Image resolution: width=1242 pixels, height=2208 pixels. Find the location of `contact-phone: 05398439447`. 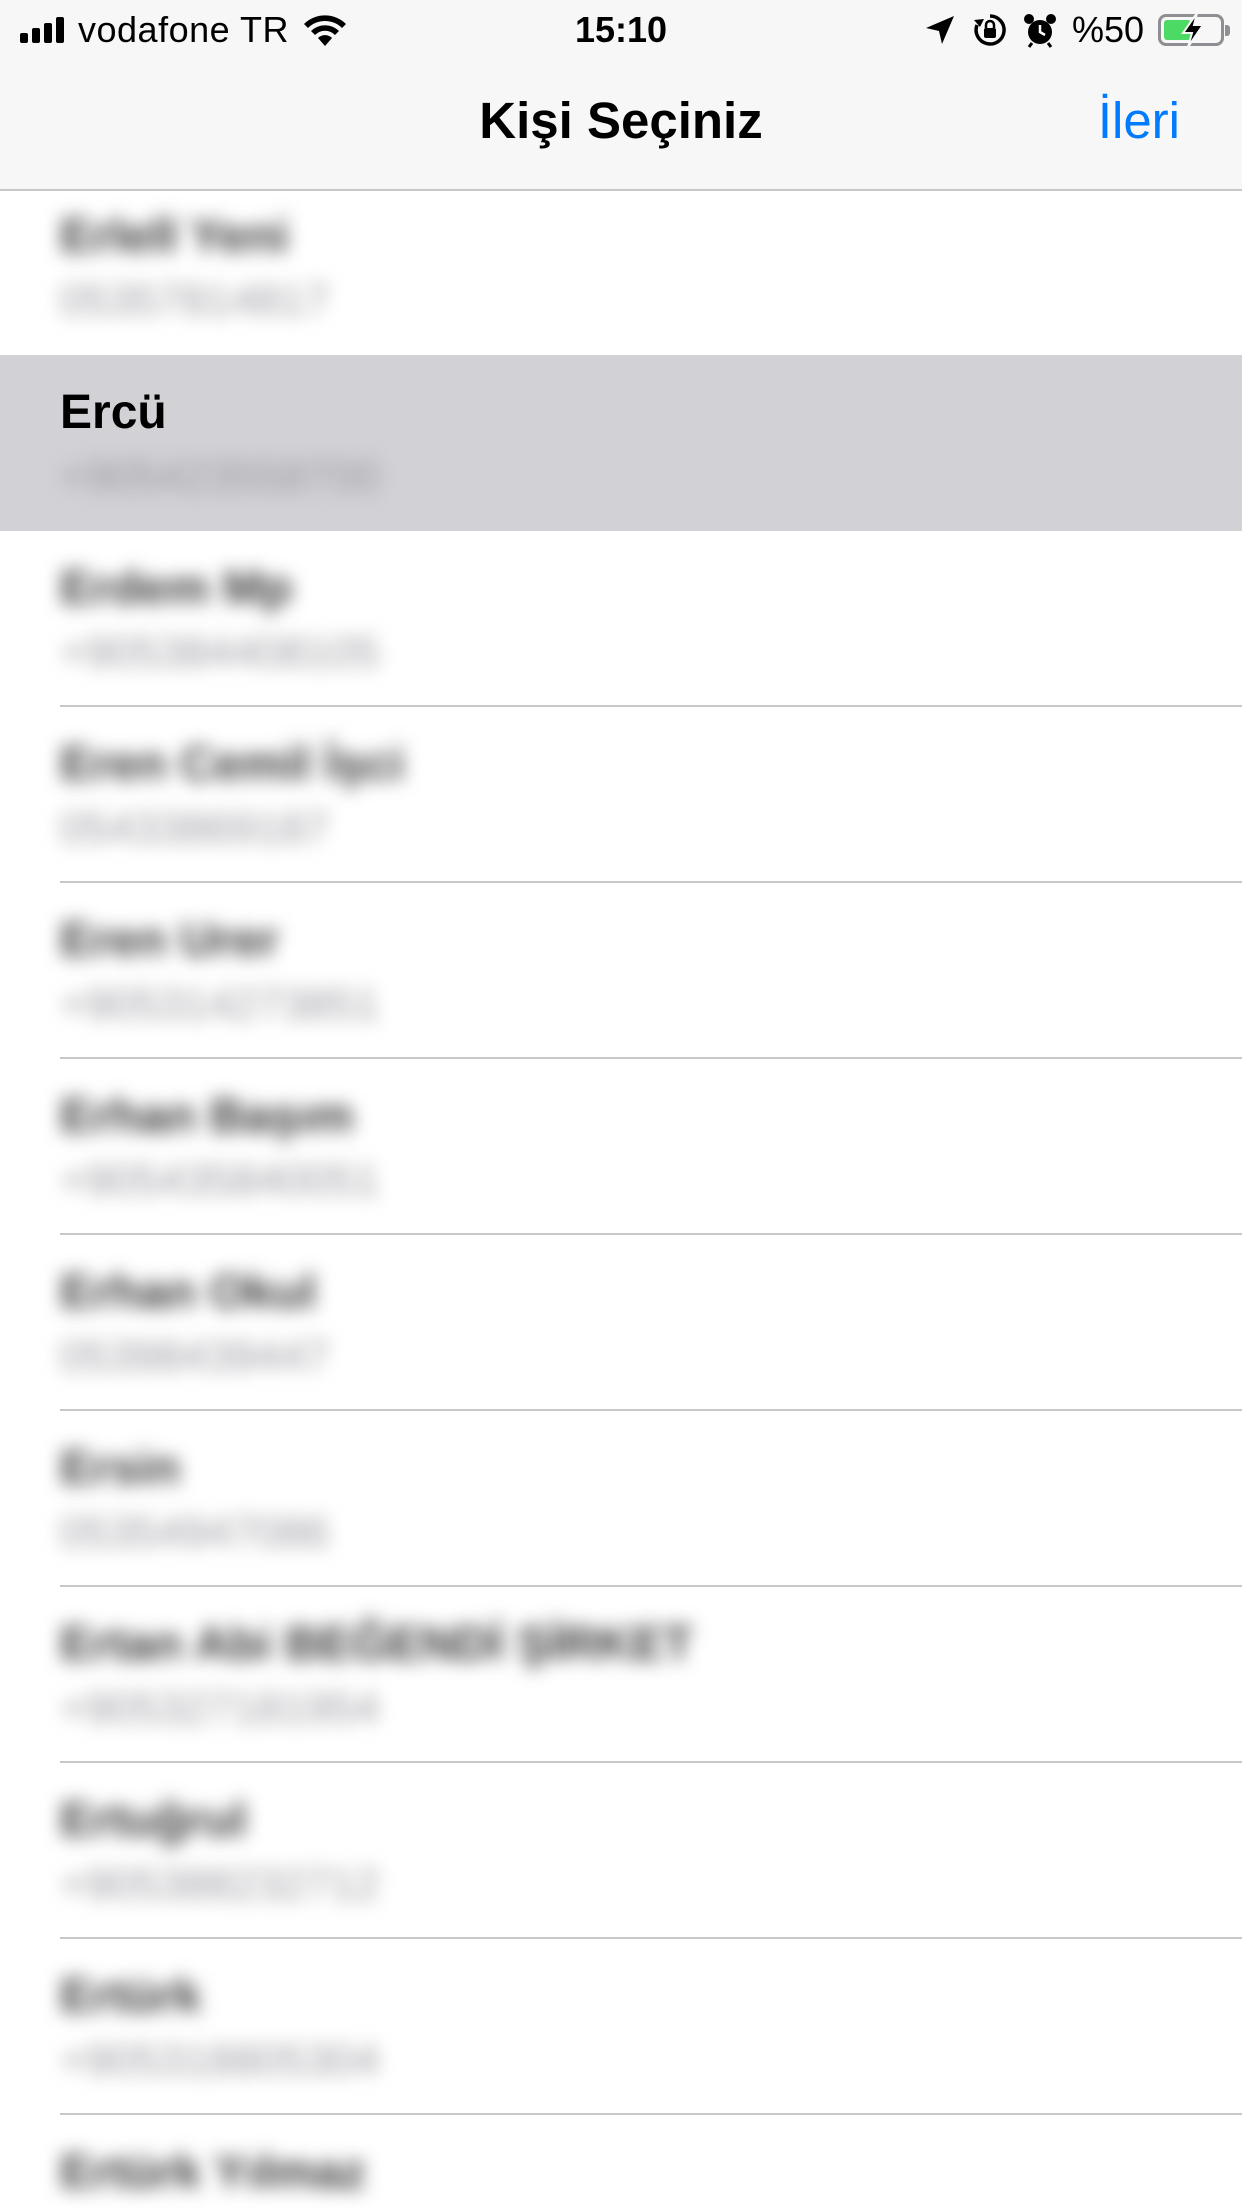

contact-phone: 05398439447 is located at coordinates (195, 1356).